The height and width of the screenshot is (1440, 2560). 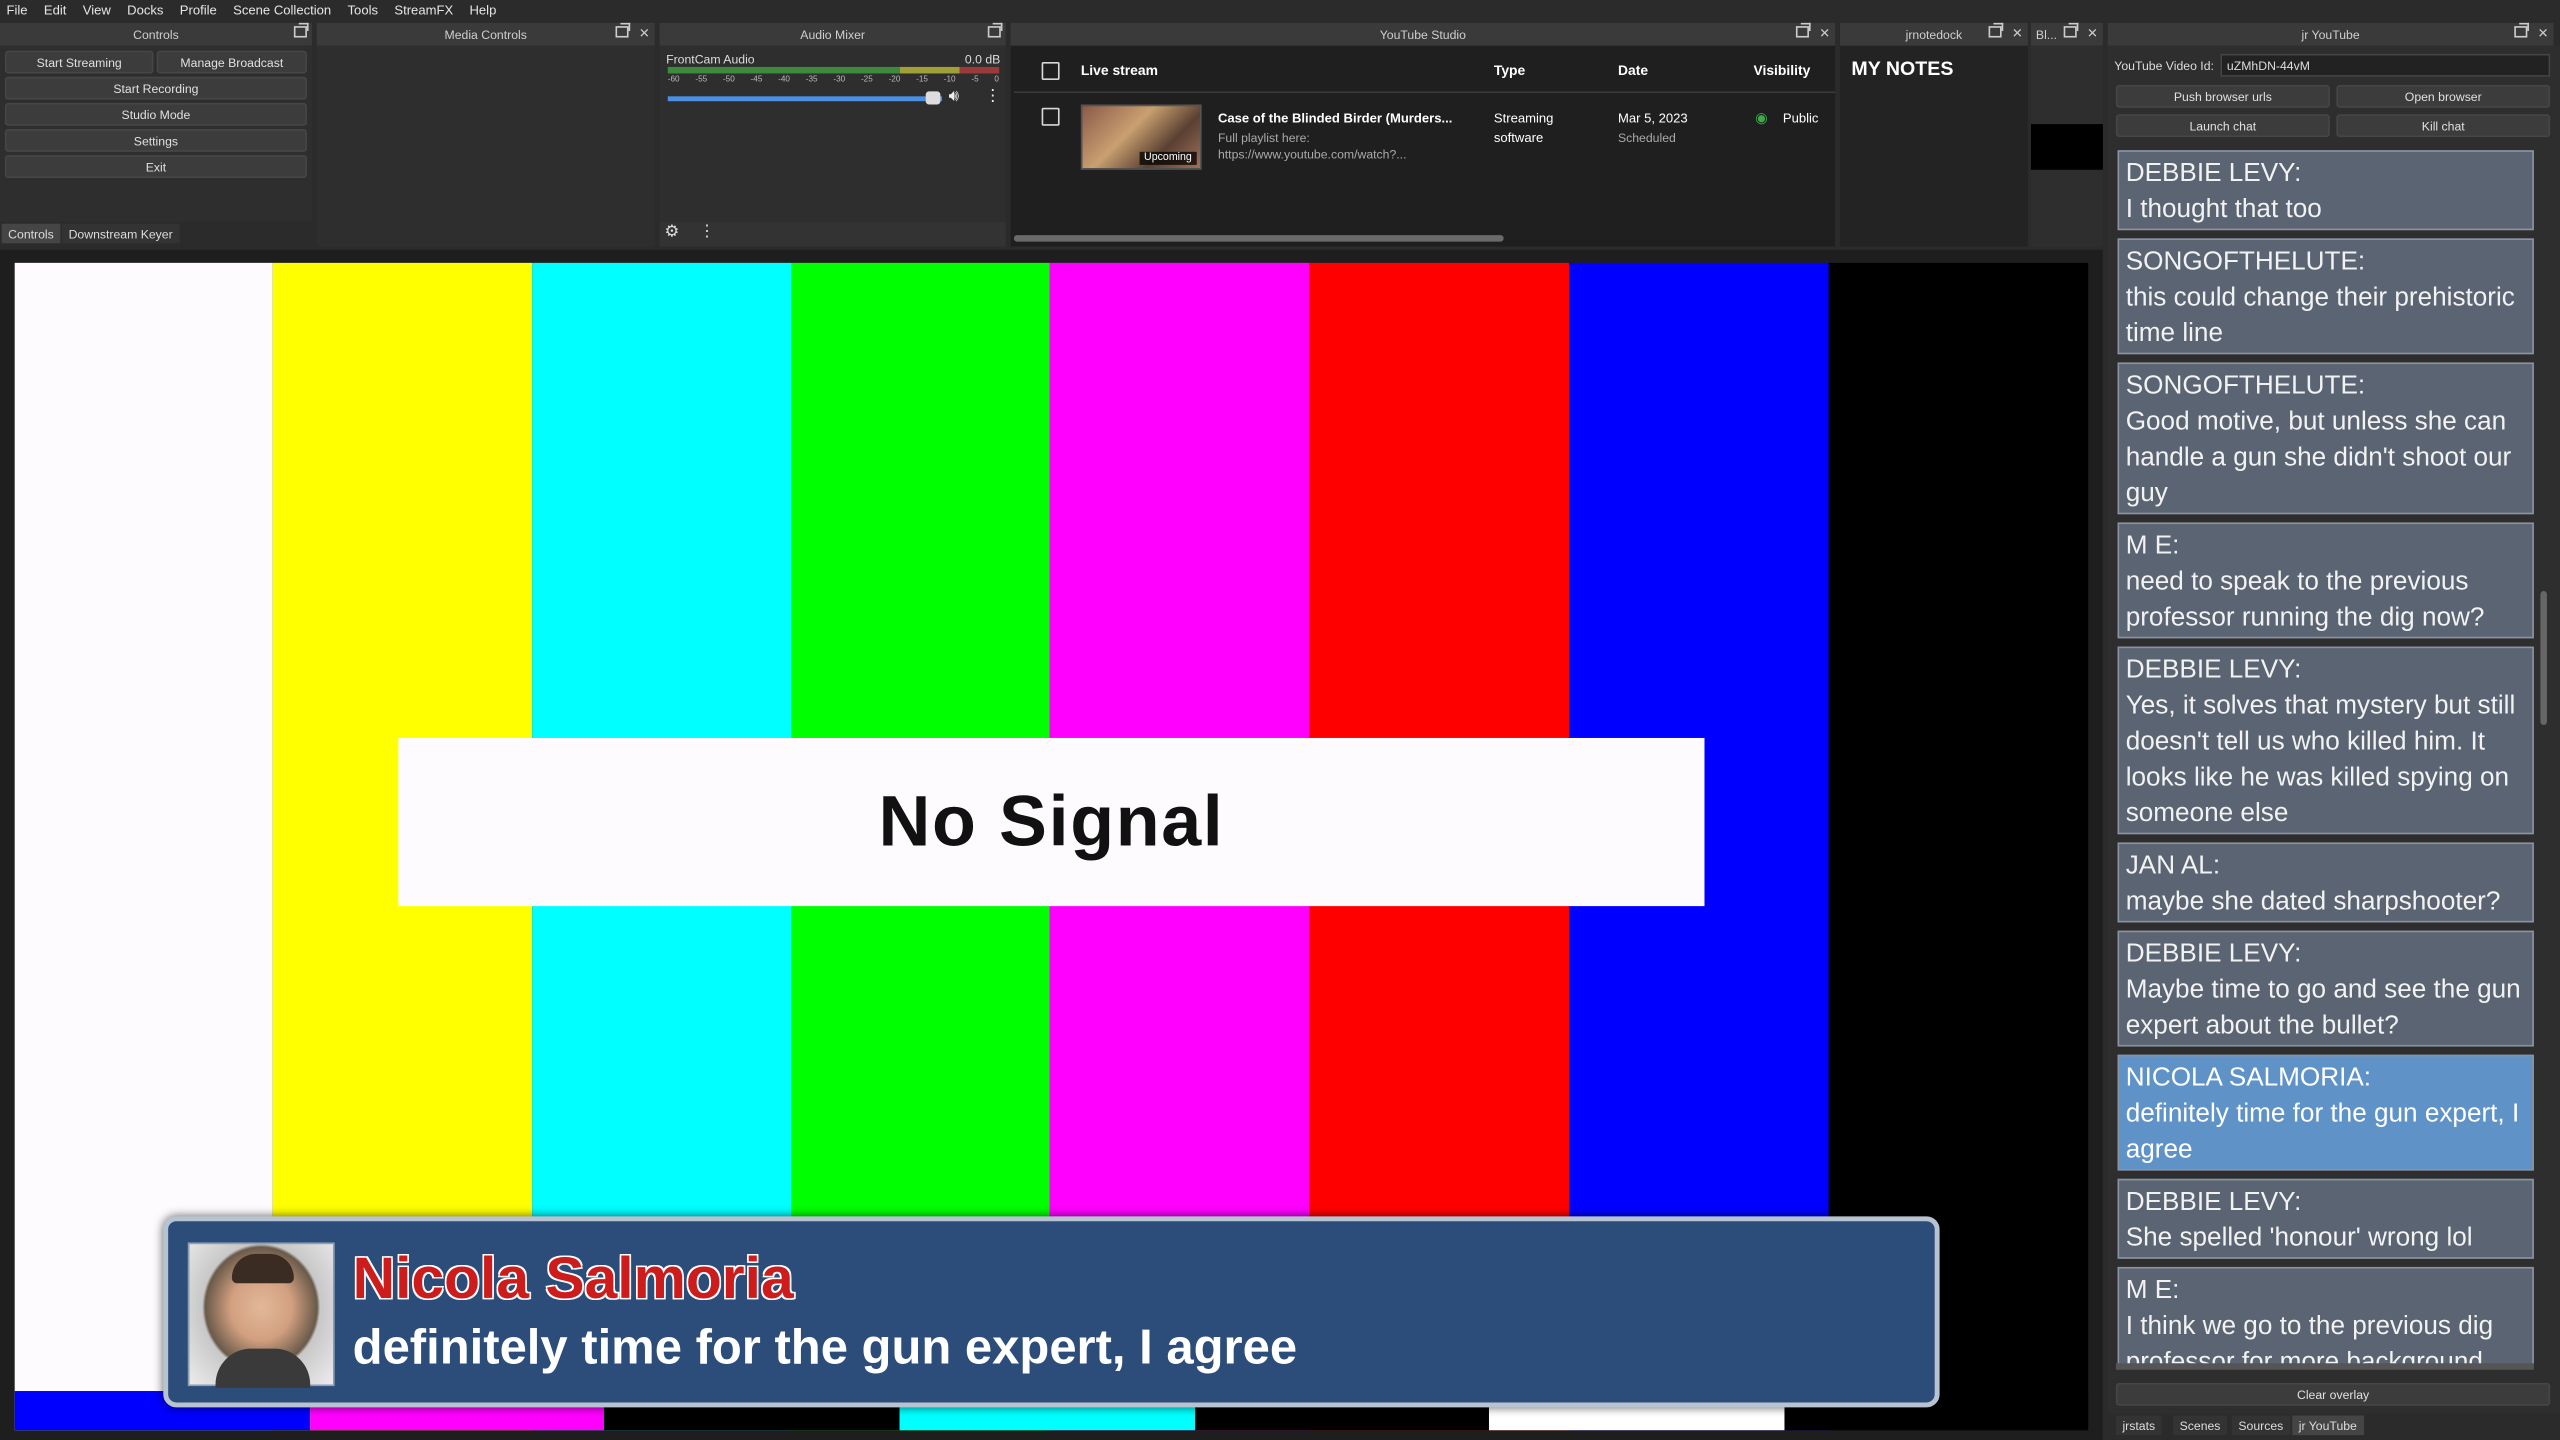 What do you see at coordinates (2443, 126) in the screenshot?
I see `kill-chat-button: Kill chat` at bounding box center [2443, 126].